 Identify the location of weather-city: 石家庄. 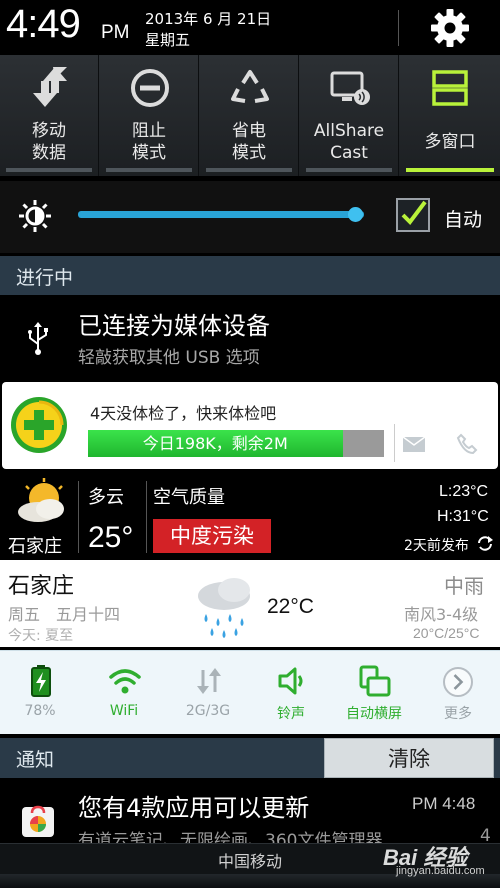
(35, 546).